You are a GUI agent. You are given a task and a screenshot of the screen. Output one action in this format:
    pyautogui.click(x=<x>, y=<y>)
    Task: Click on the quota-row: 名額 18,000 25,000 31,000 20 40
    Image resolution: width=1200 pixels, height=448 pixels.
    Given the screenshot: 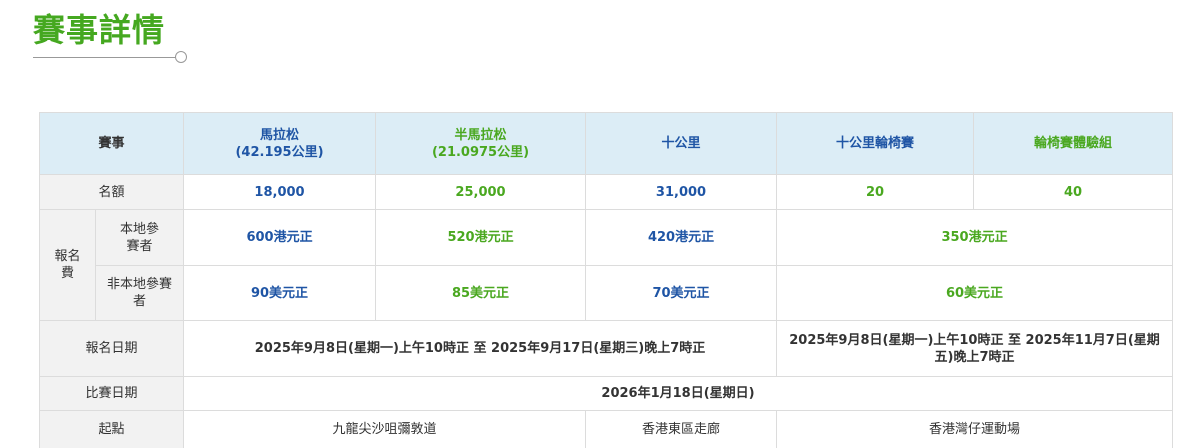 What is the action you would take?
    pyautogui.click(x=606, y=192)
    